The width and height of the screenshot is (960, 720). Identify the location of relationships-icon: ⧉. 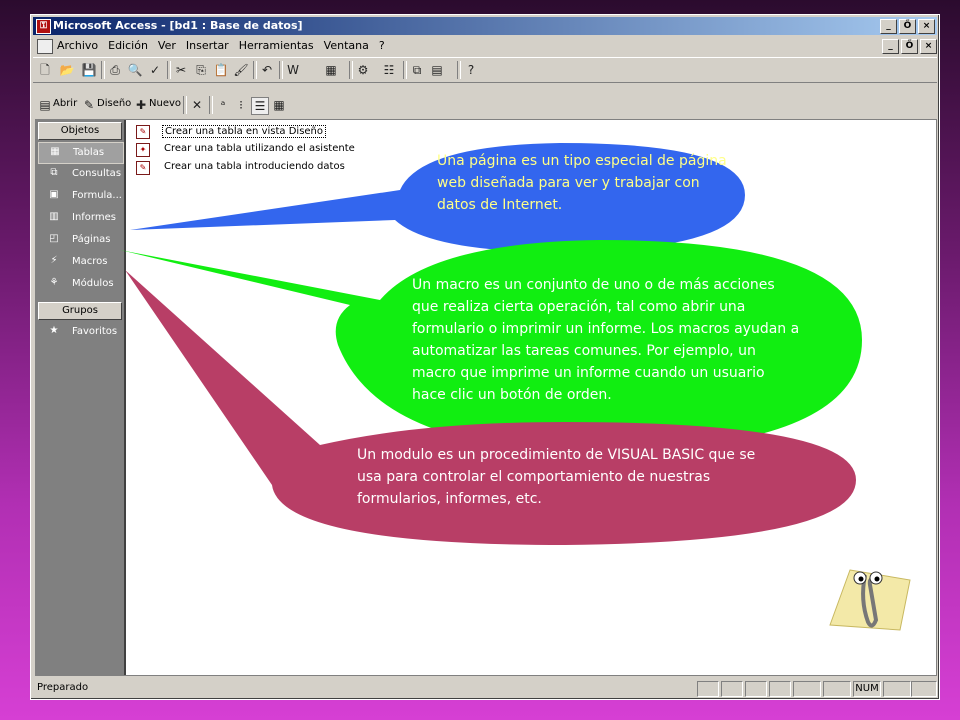
(417, 70).